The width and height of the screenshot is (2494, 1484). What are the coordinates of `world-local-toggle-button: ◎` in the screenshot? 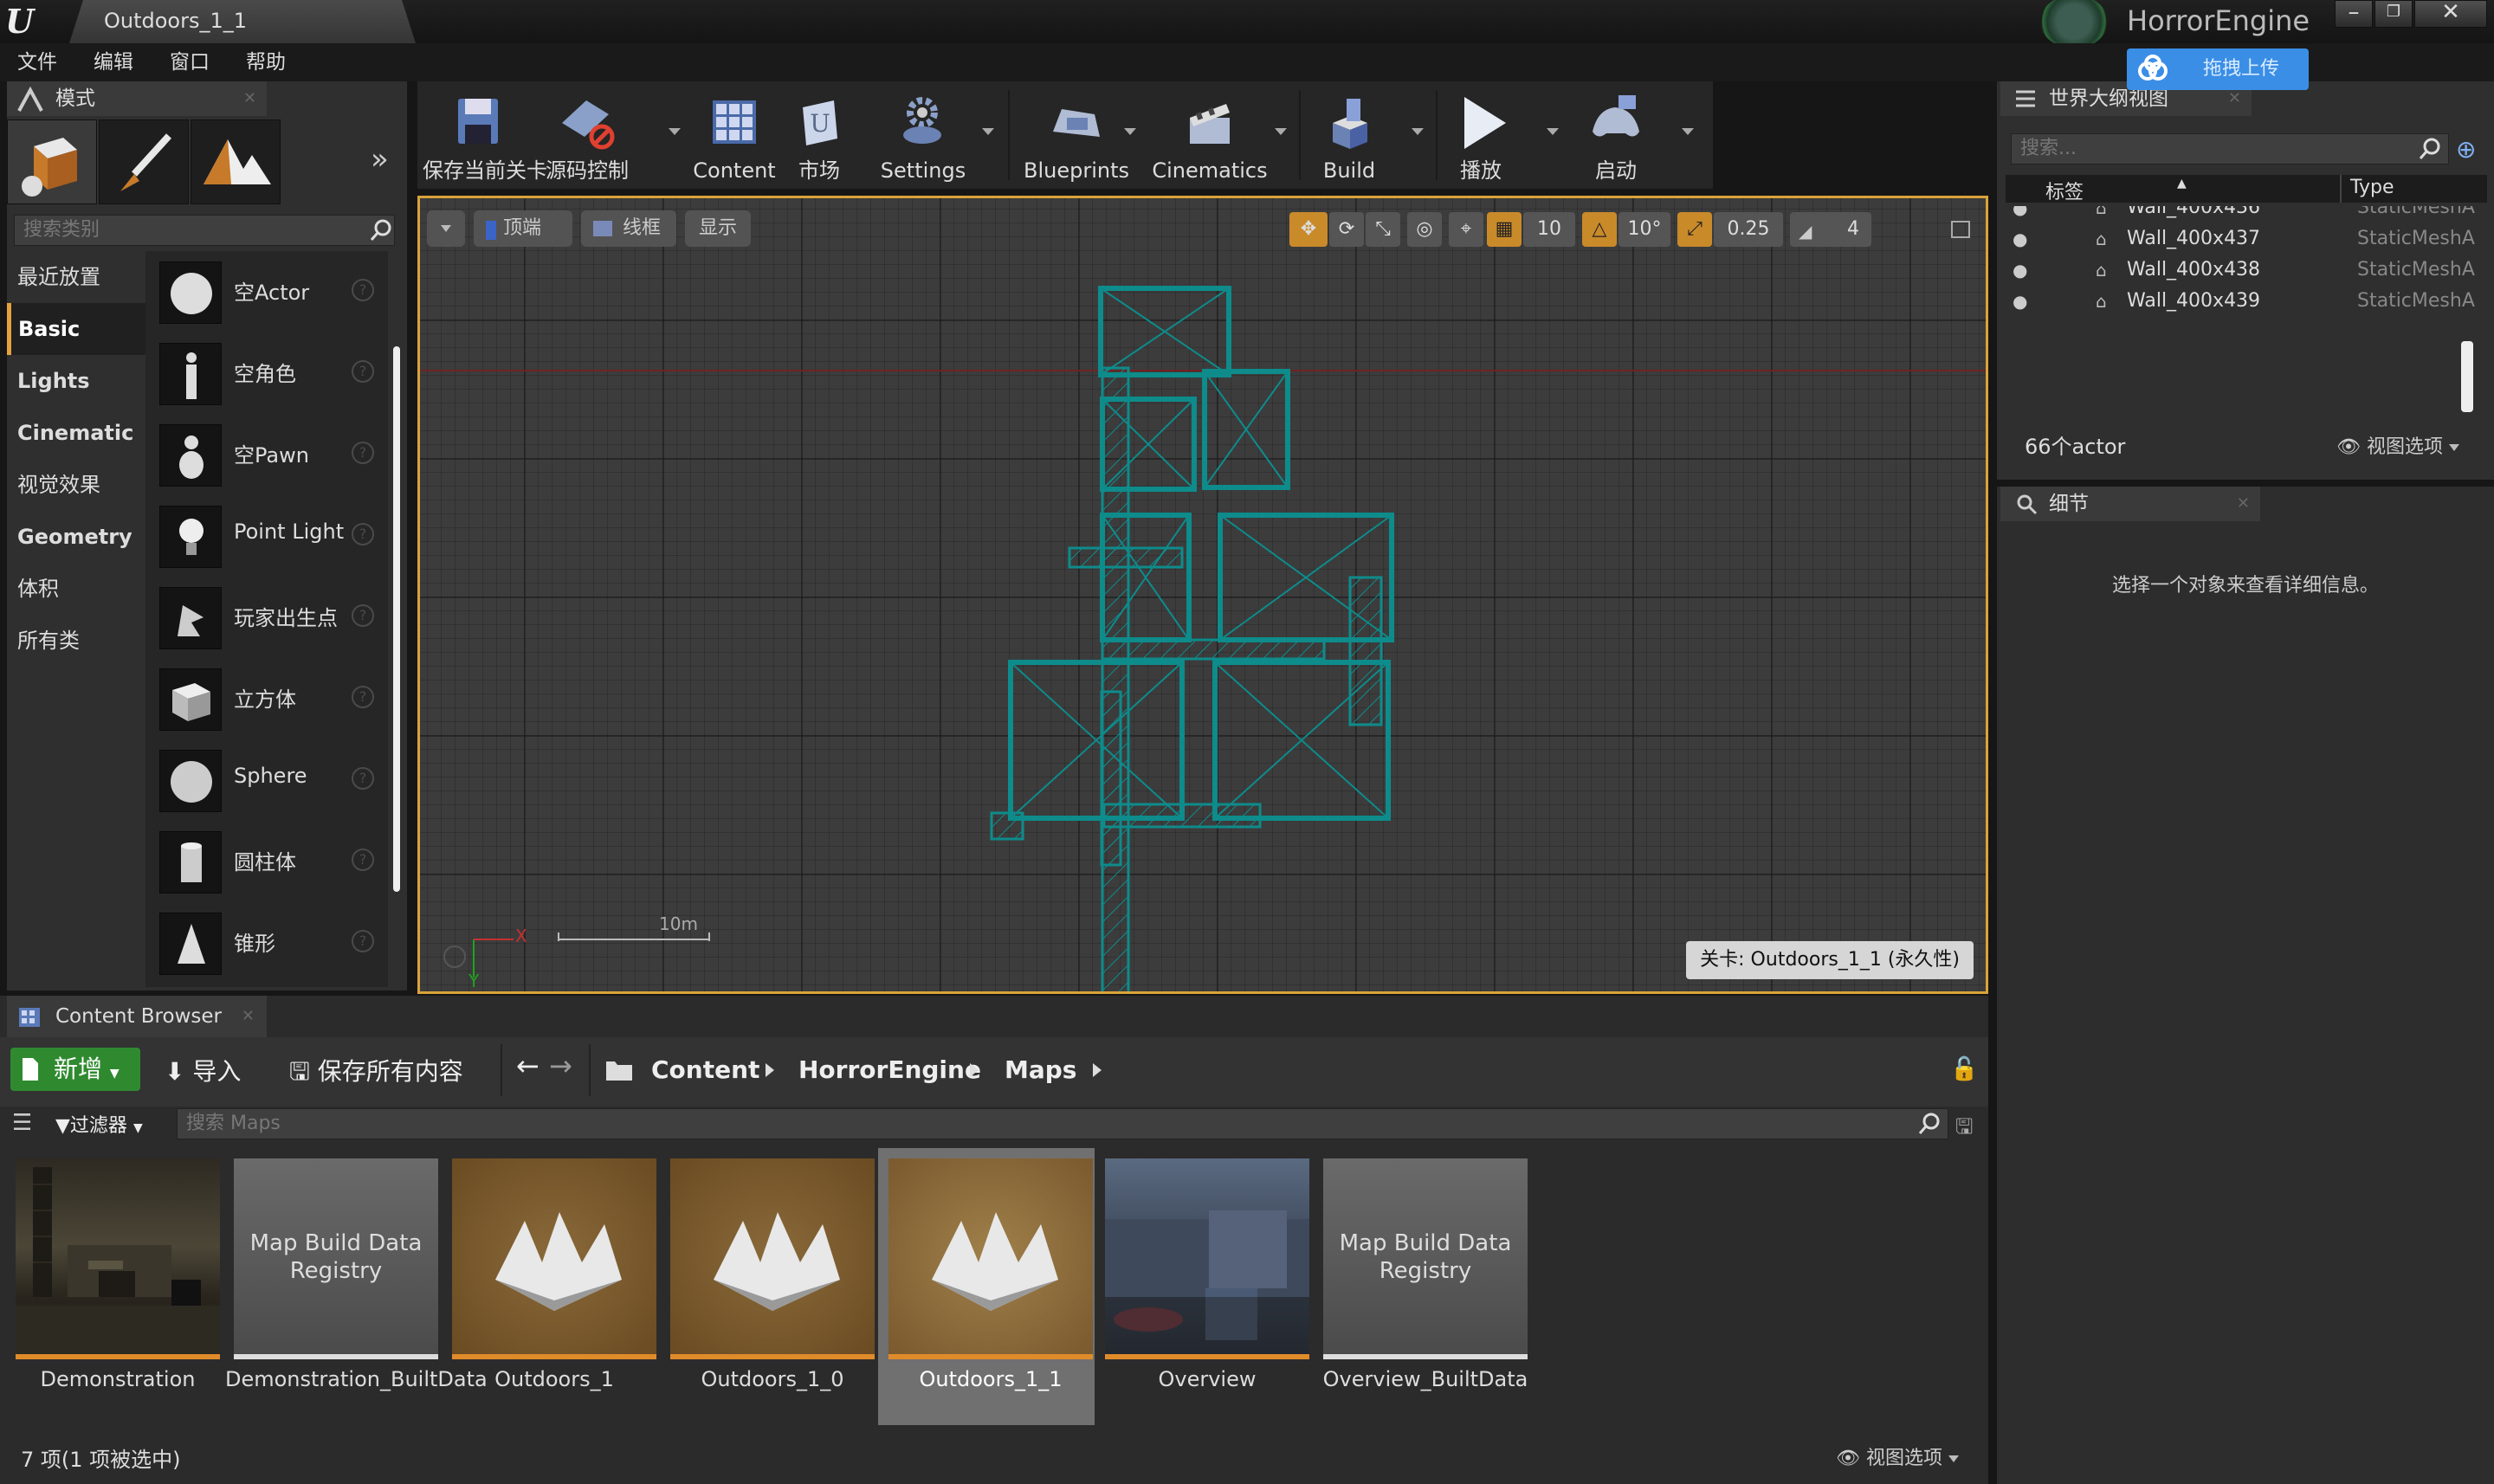 It's located at (1424, 230).